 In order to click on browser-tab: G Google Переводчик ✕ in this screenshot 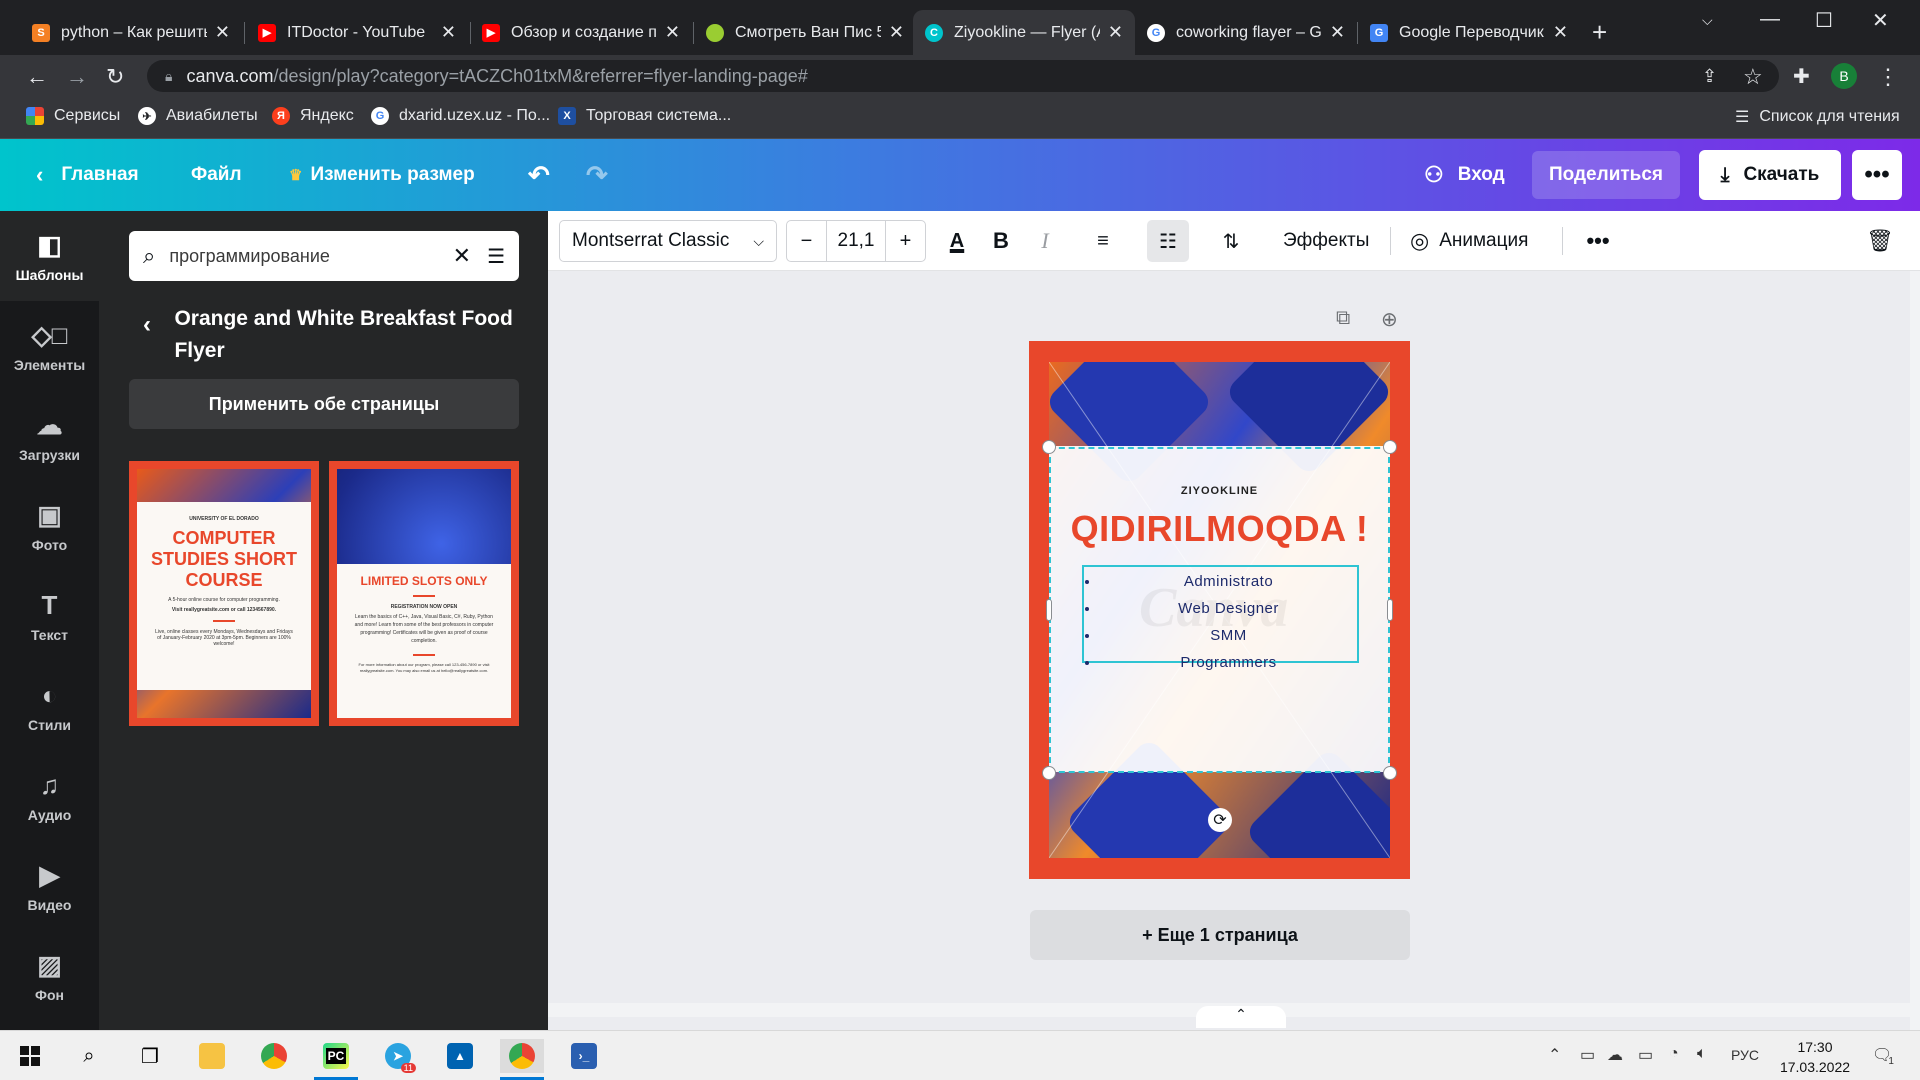, I will do `click(1469, 32)`.